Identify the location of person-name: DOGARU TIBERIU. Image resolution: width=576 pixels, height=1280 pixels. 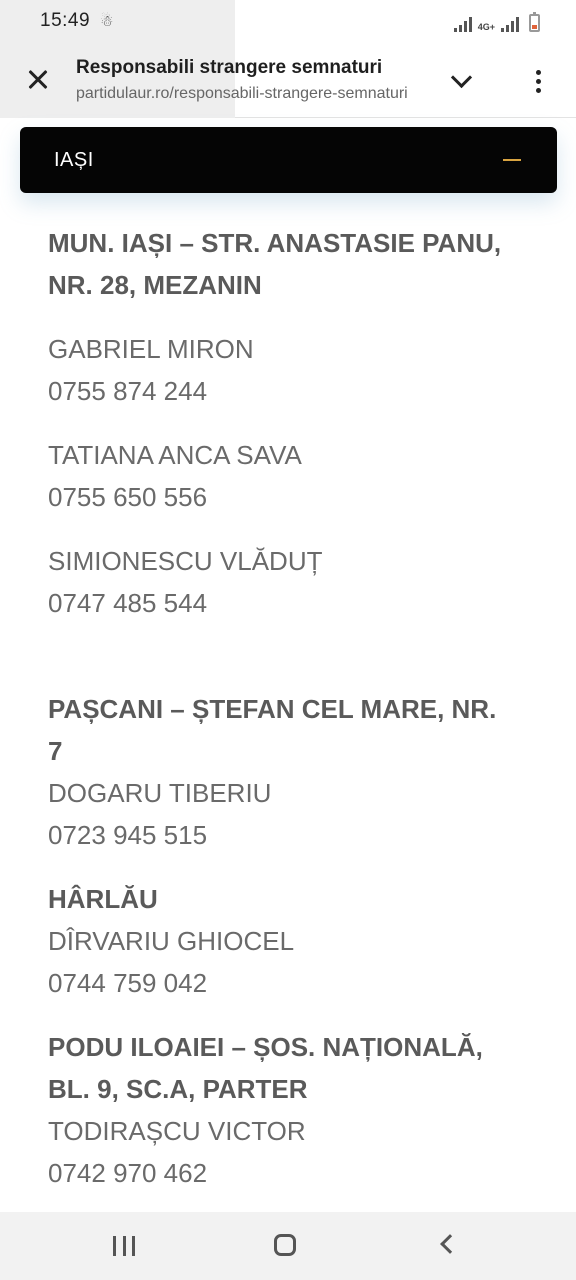
(160, 793).